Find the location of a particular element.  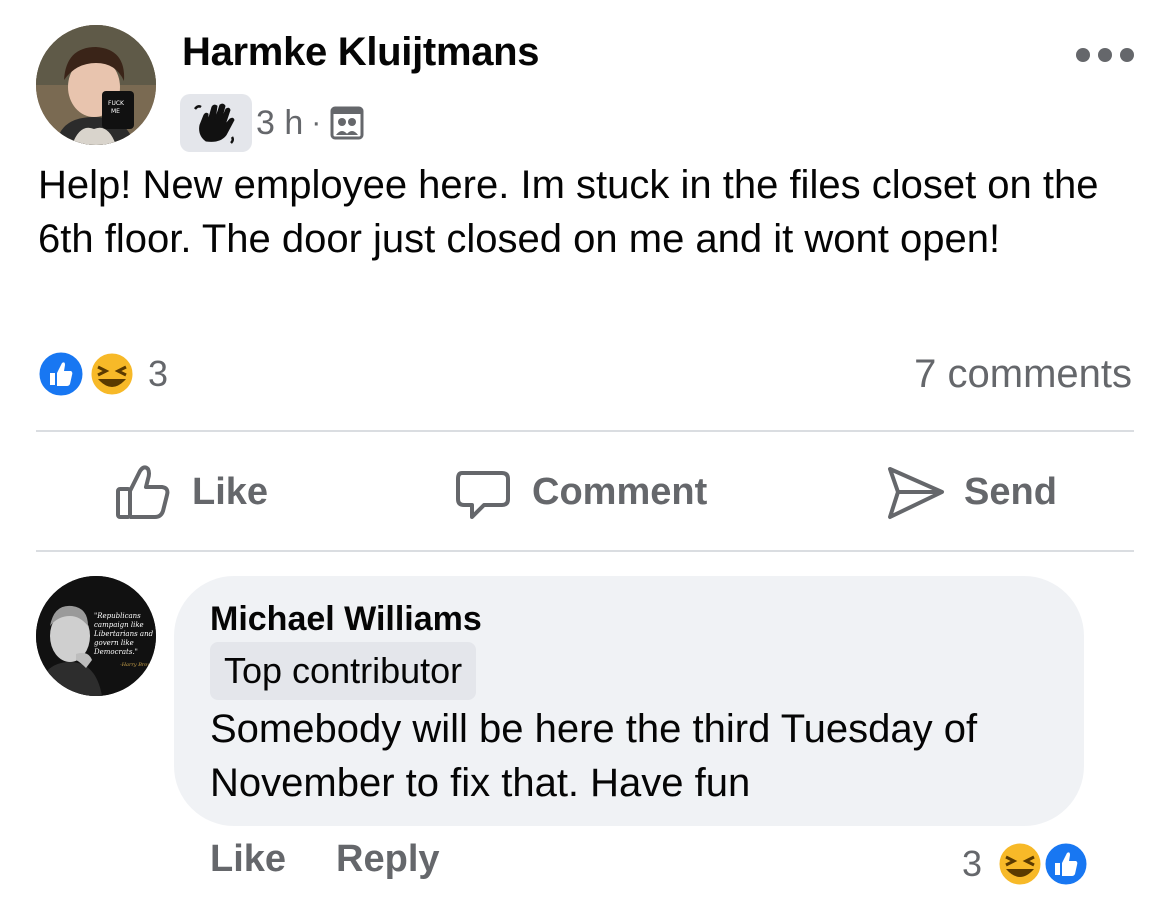

like-reaction-icon is located at coordinates (86, 374).